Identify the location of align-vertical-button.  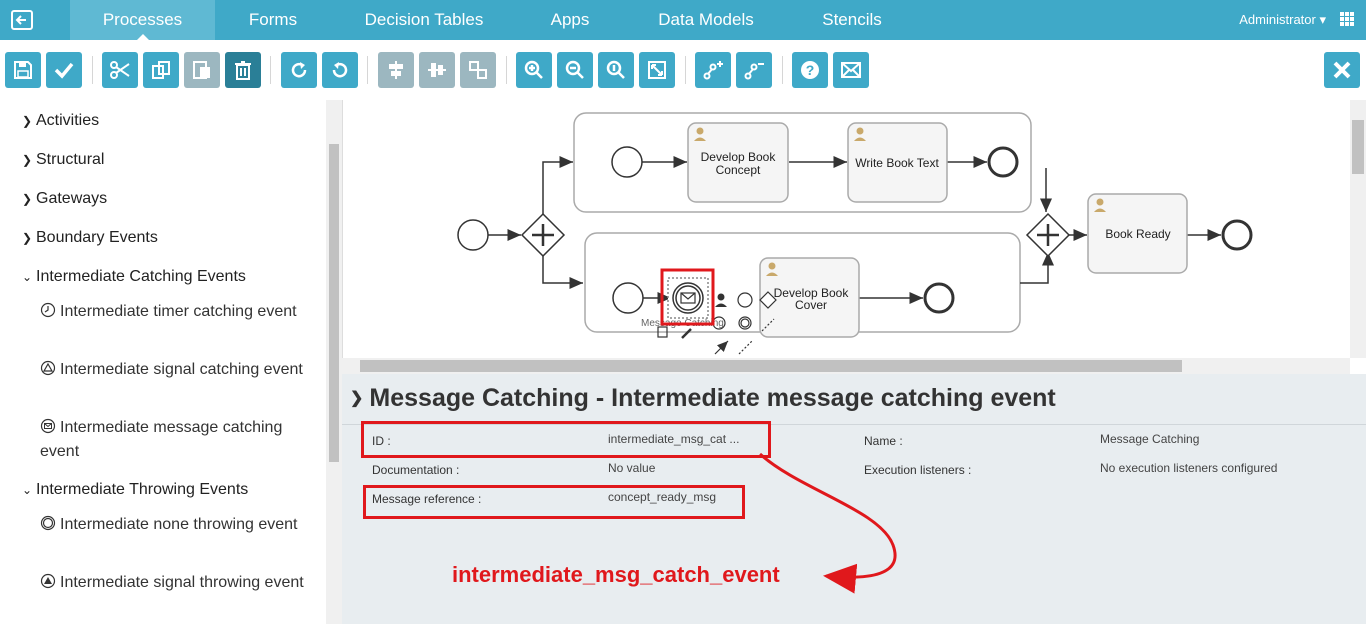
(437, 70).